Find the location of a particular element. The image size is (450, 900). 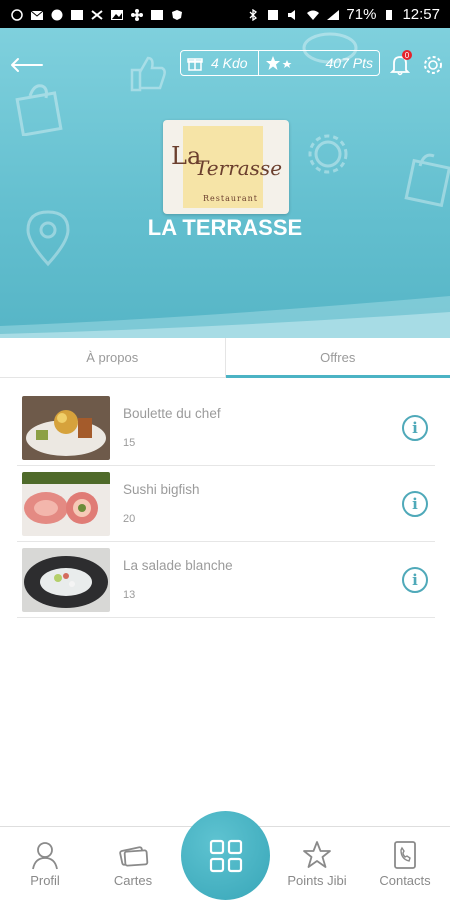

nav-cartes: Cartes is located at coordinates (133, 863).